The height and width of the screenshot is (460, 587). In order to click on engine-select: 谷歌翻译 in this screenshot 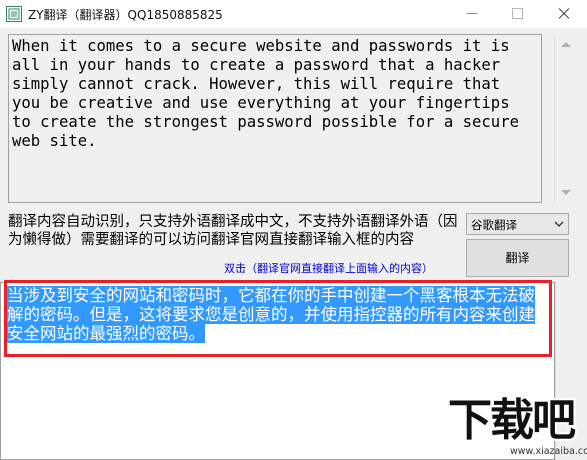, I will do `click(517, 224)`.